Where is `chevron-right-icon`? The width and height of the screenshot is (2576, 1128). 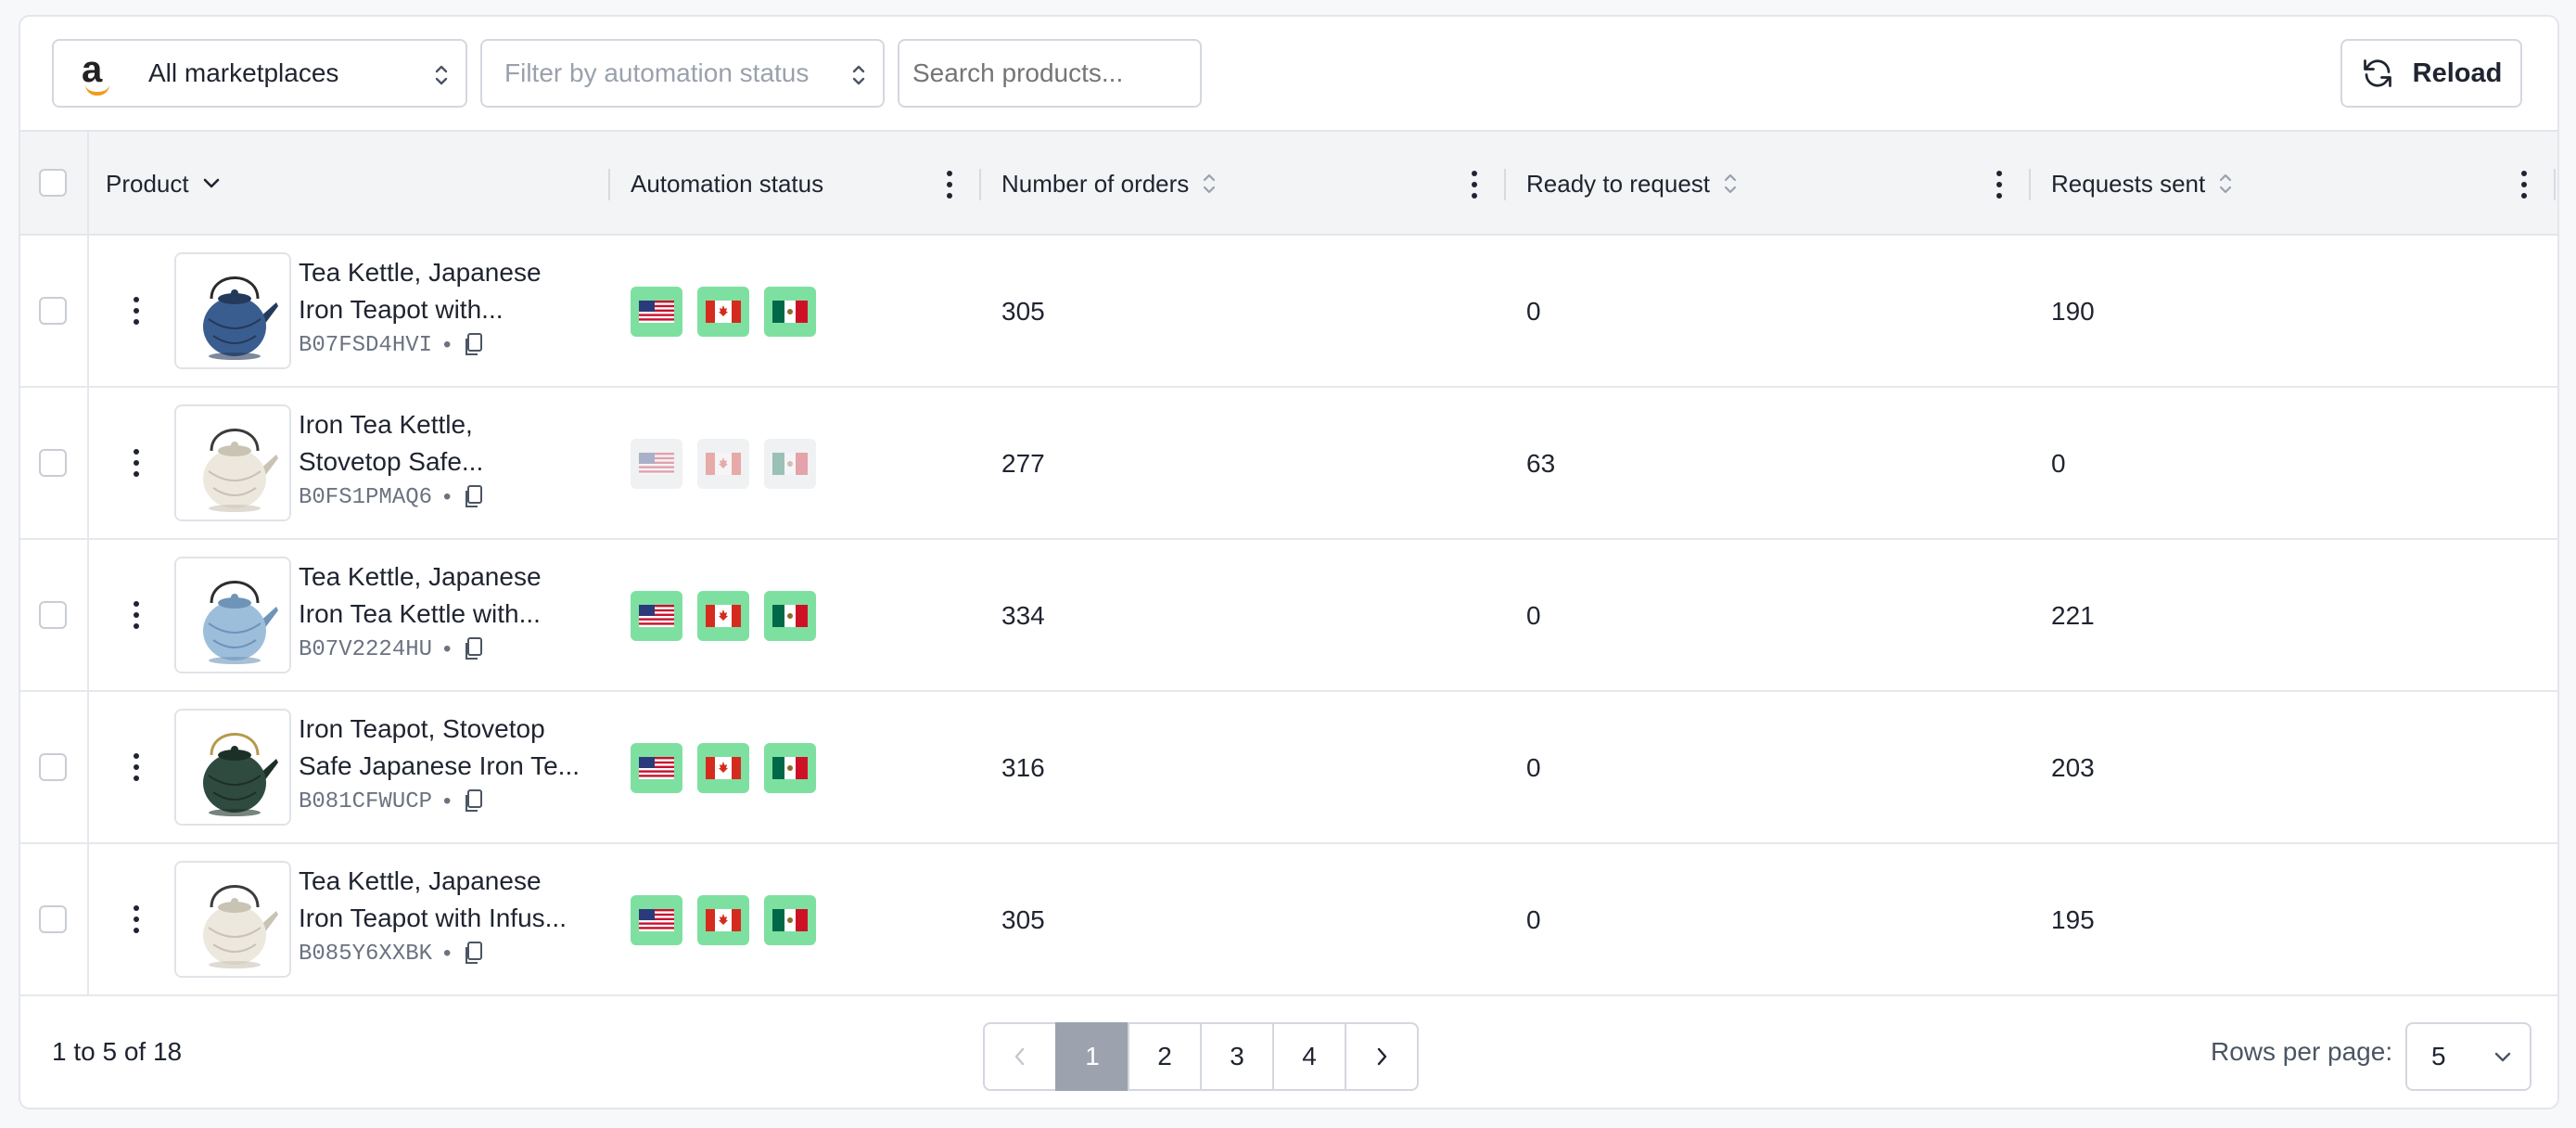
chevron-right-icon is located at coordinates (1382, 1056).